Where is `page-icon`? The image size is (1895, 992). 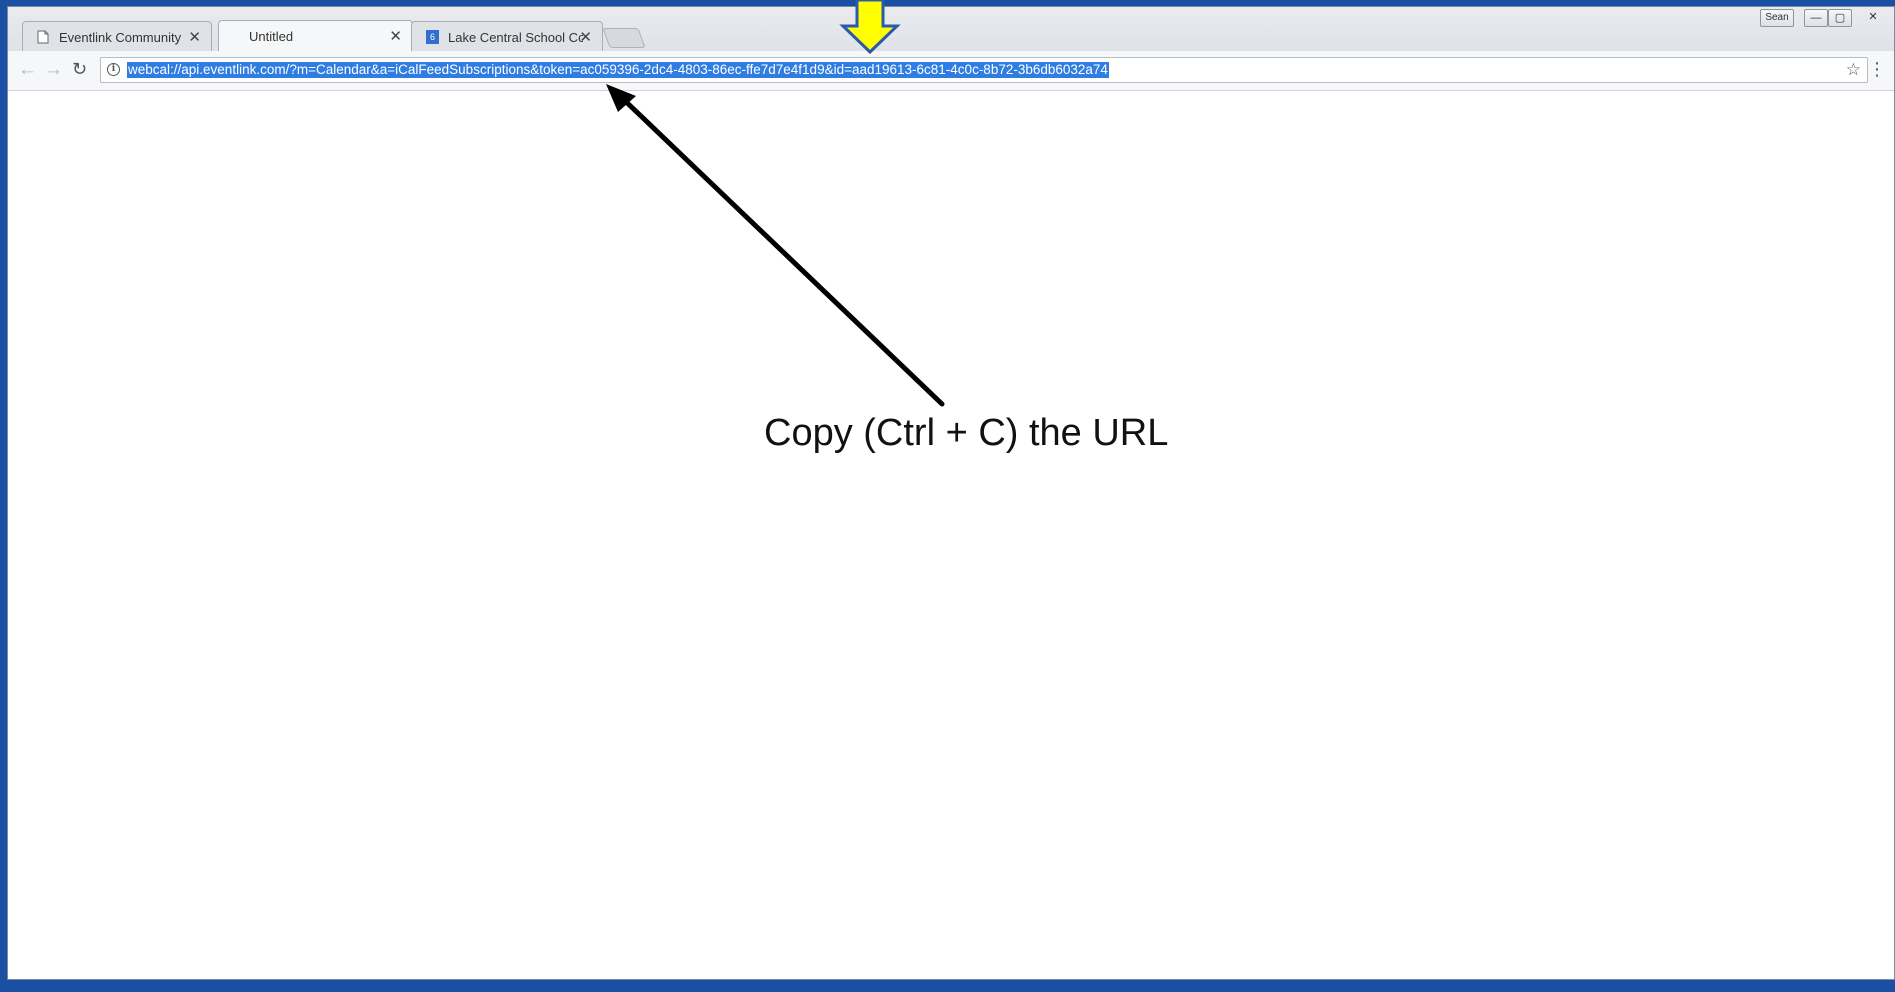 page-icon is located at coordinates (43, 37).